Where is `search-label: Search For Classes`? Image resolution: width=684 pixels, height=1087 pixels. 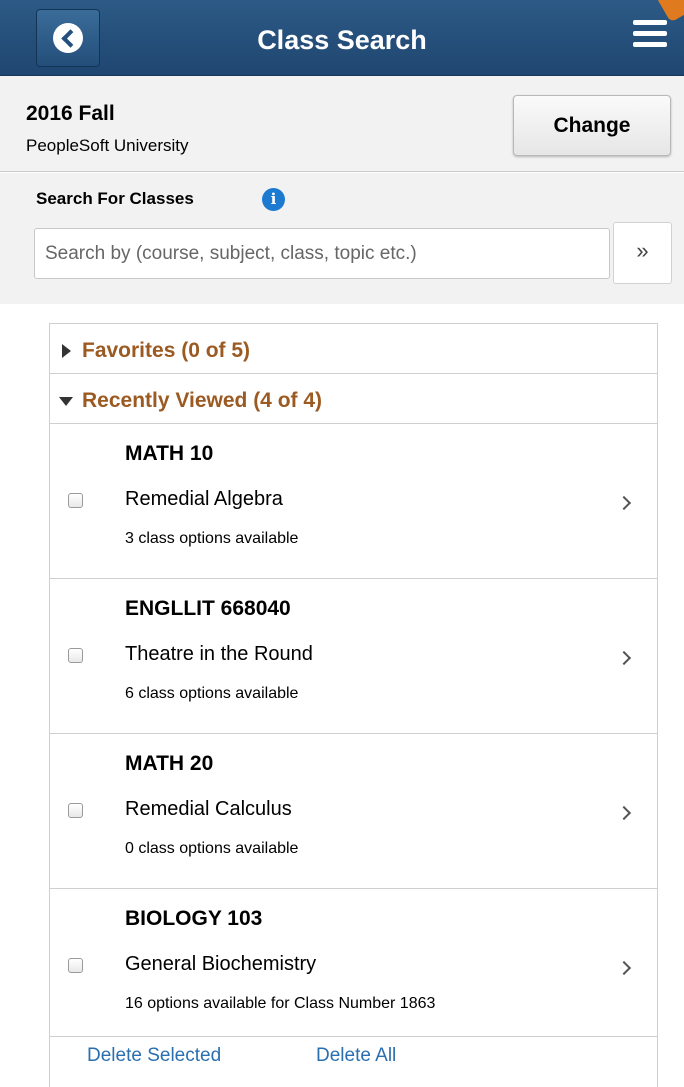
search-label: Search For Classes is located at coordinates (115, 198).